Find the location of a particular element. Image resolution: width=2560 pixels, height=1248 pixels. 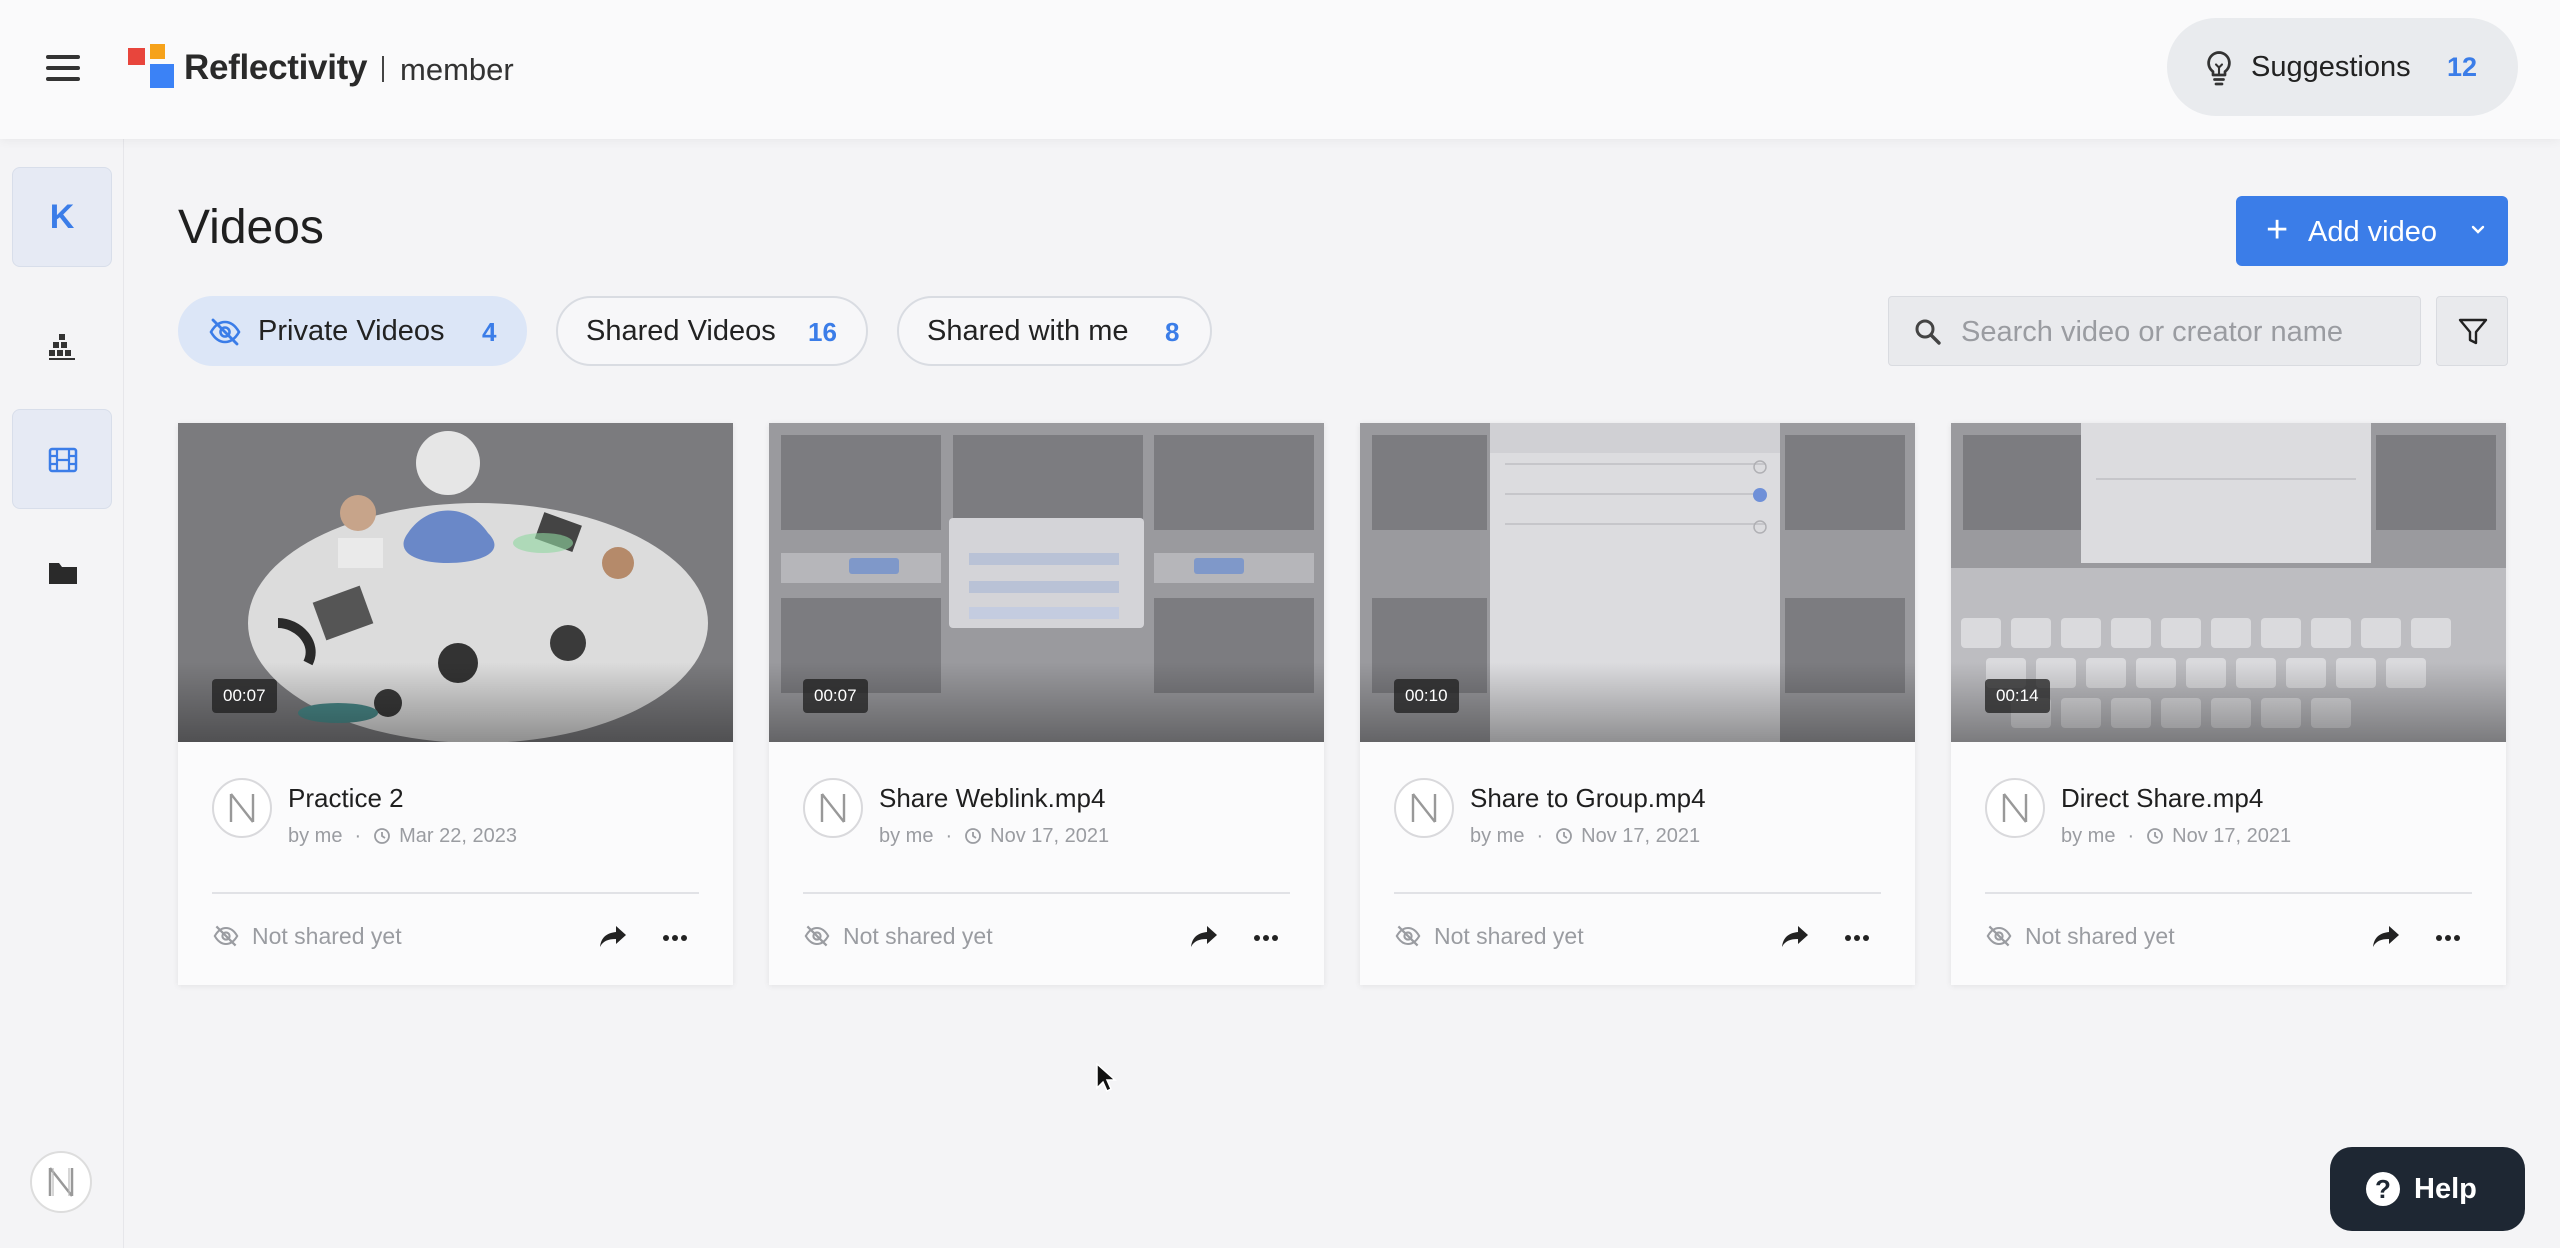

bar-chart-icon is located at coordinates (62, 347).